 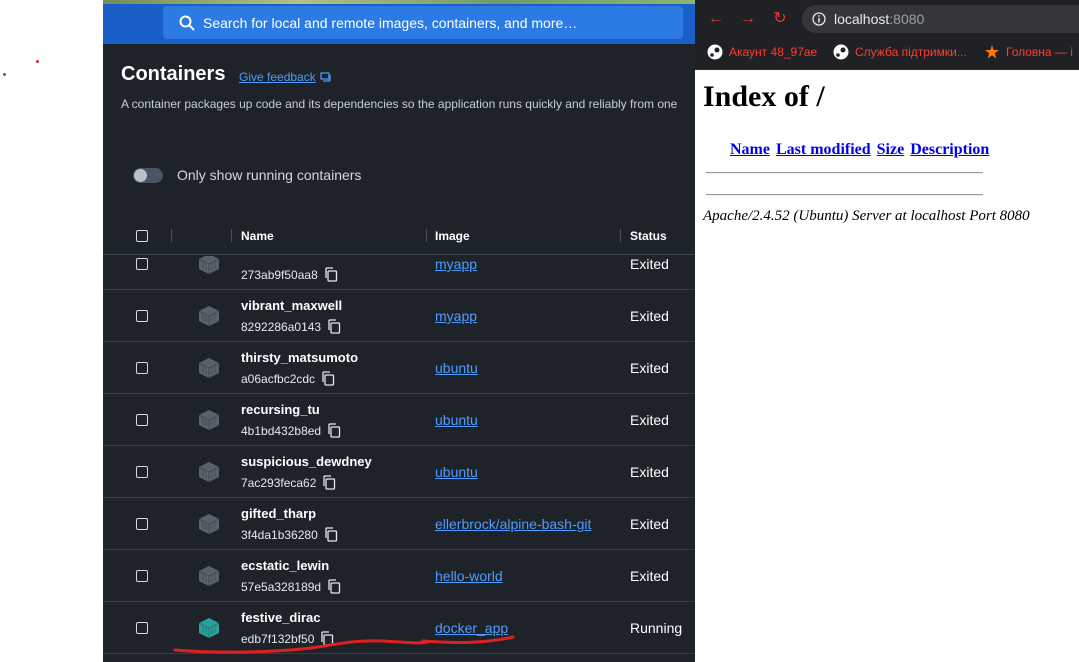 What do you see at coordinates (269, 175) in the screenshot?
I see `only-running-label: Only show running containers` at bounding box center [269, 175].